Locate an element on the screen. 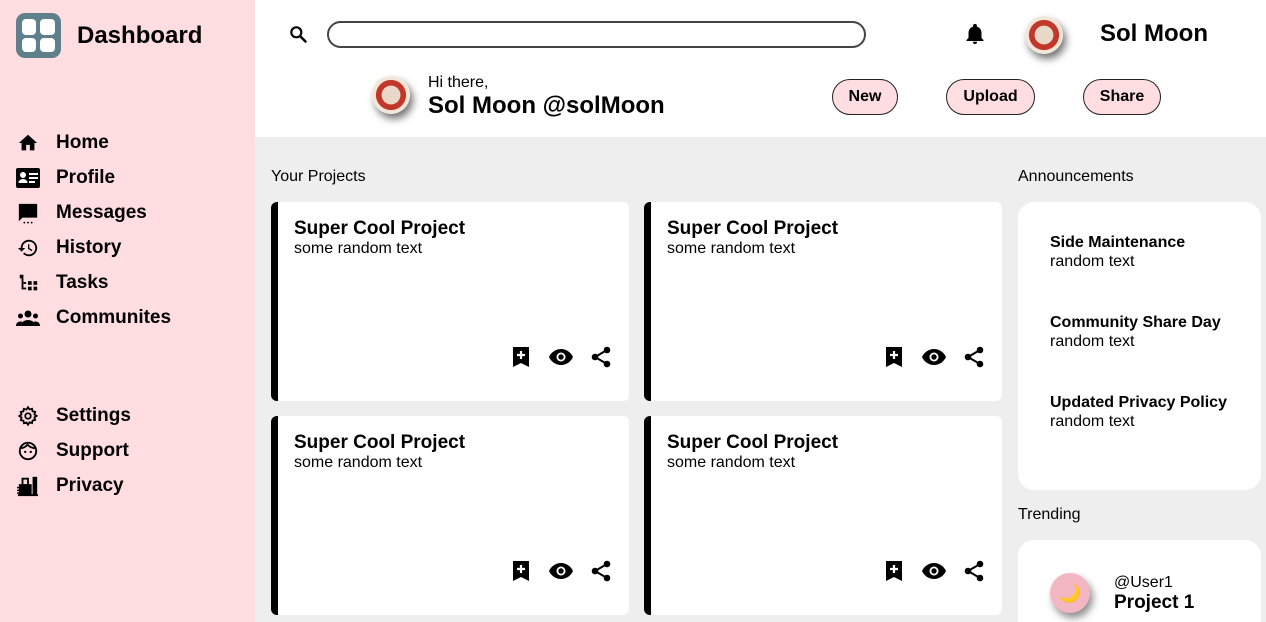 The image size is (1266, 622). upload-button: Upload is located at coordinates (990, 97).